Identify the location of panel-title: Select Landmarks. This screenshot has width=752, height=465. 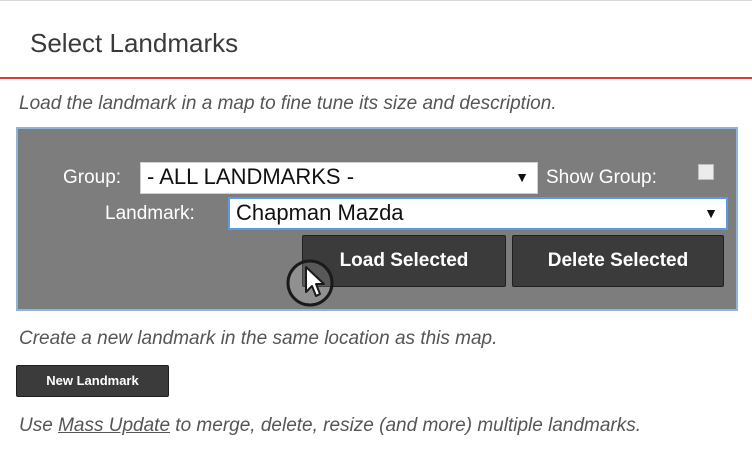
(134, 43).